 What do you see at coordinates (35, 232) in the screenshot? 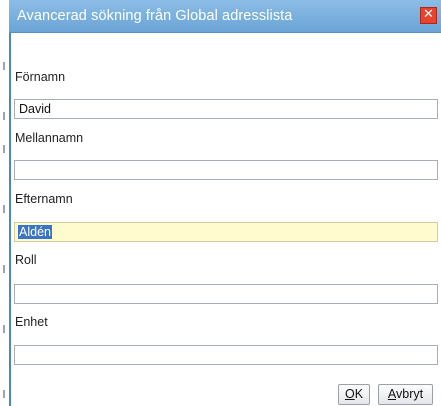
I see `last-name-selected-text: Aldén` at bounding box center [35, 232].